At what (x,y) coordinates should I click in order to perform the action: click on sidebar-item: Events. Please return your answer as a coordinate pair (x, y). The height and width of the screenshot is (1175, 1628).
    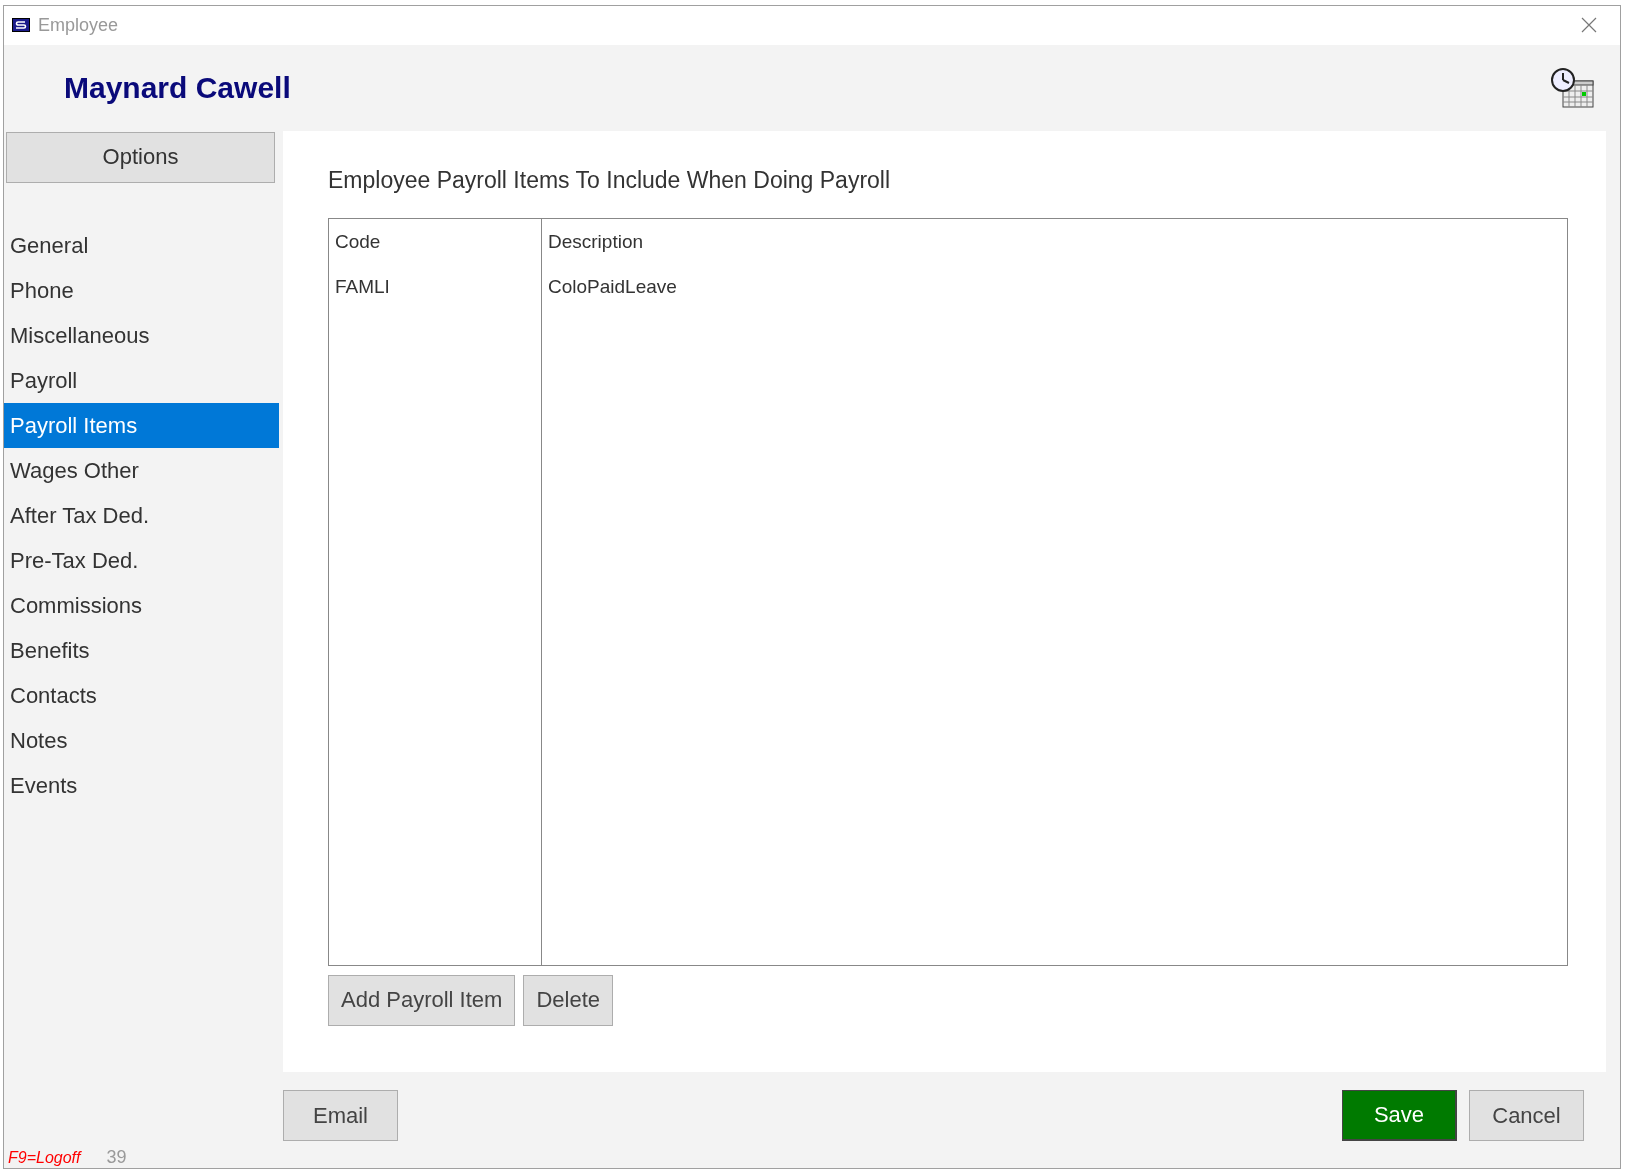
    Looking at the image, I should click on (141, 785).